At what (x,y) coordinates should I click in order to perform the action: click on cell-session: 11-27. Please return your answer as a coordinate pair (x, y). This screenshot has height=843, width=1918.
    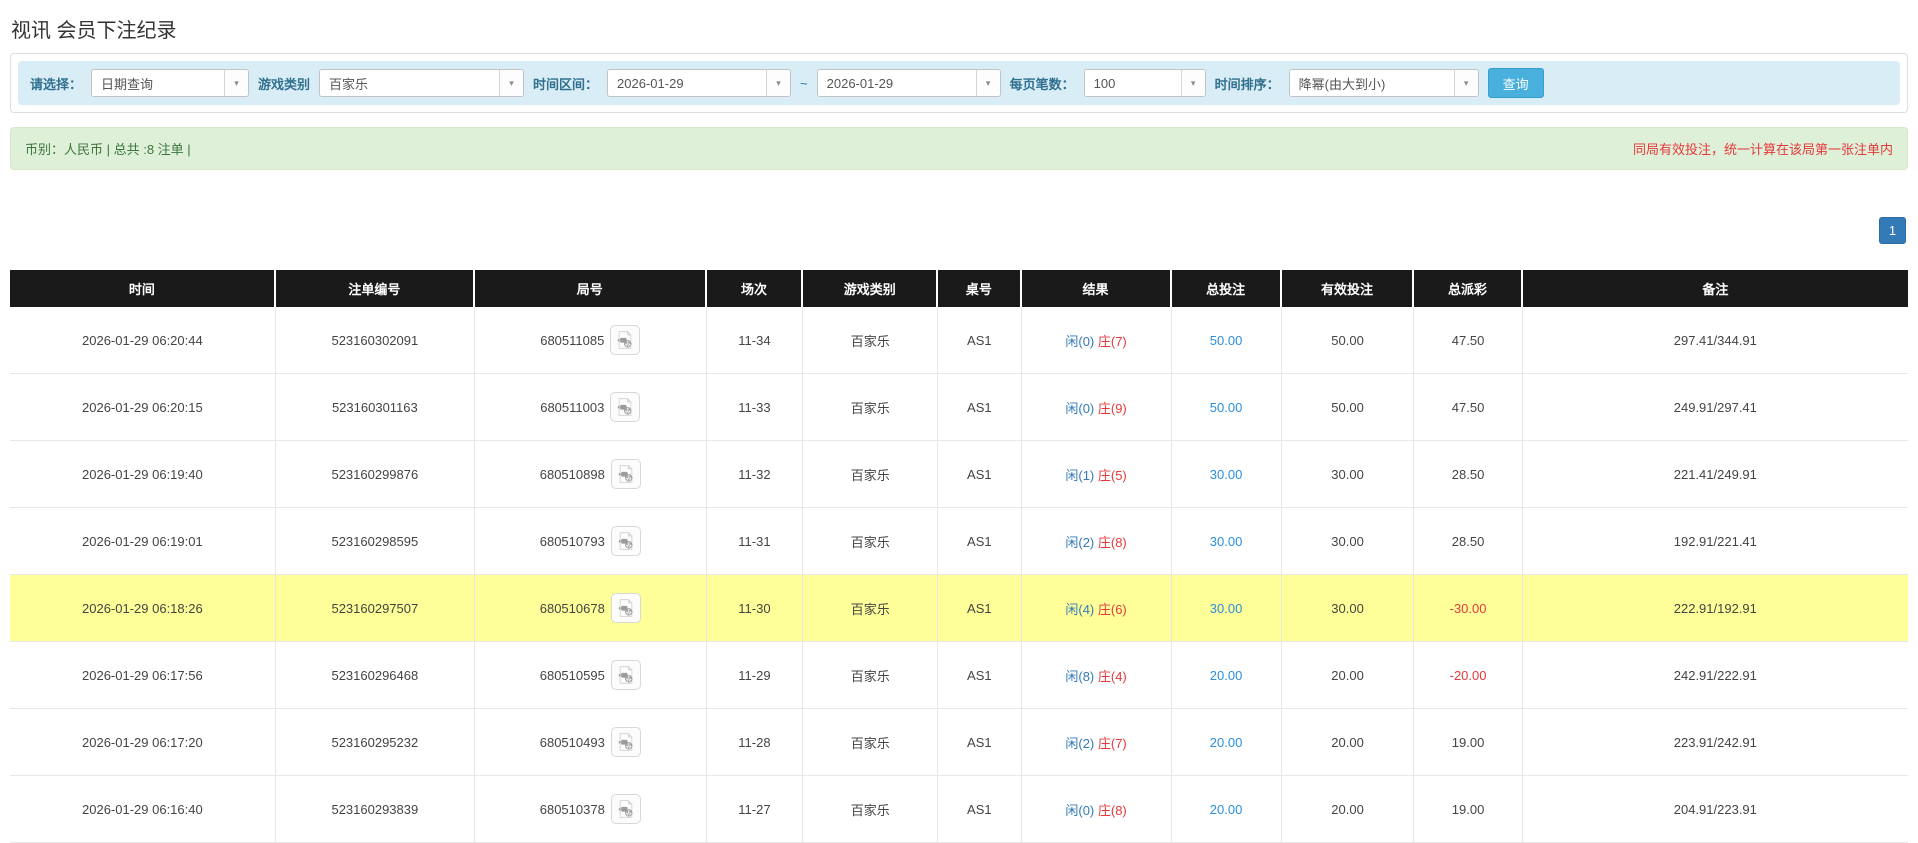
    Looking at the image, I should click on (755, 809).